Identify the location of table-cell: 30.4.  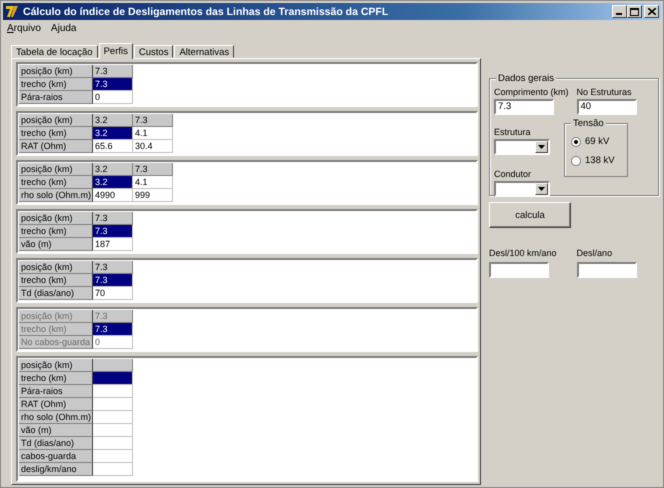
(153, 146).